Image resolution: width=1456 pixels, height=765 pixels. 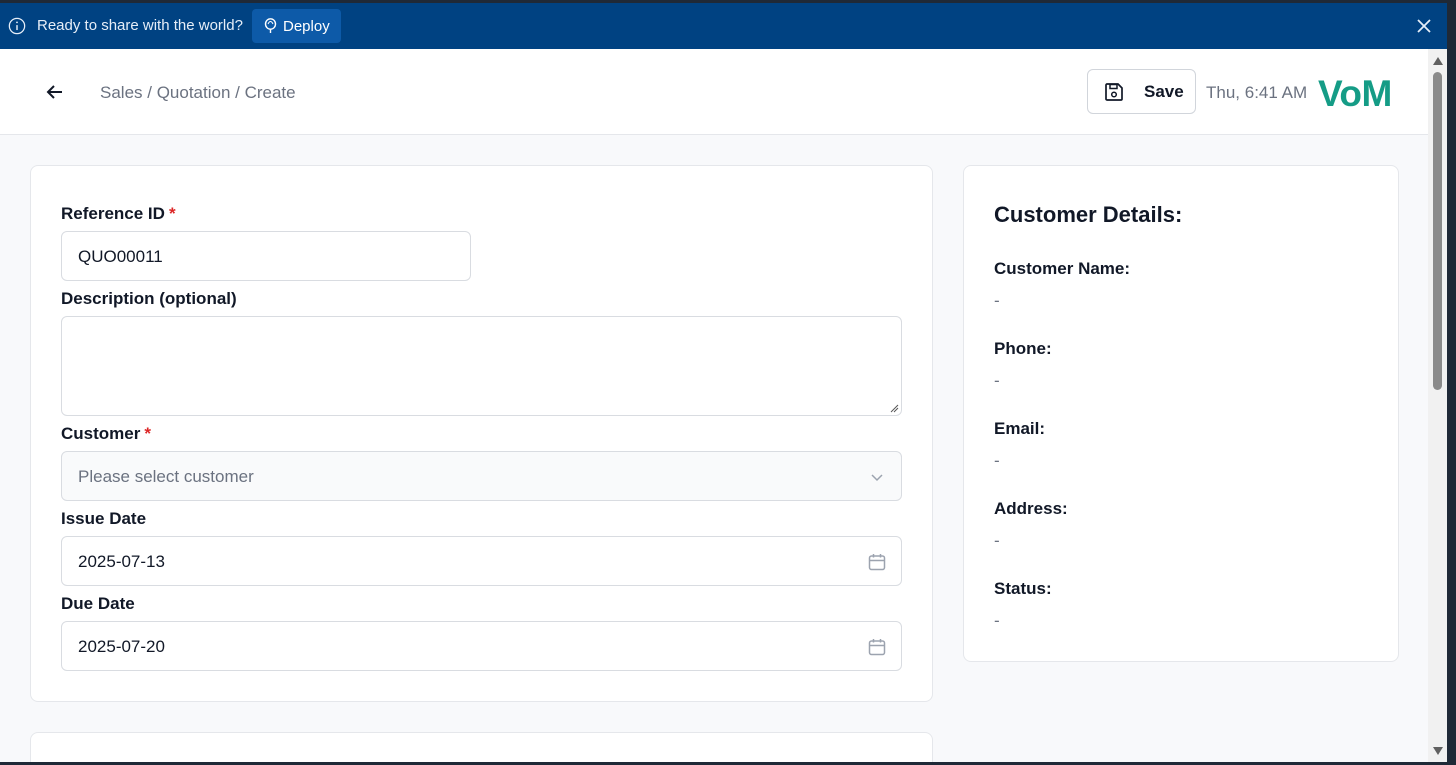 What do you see at coordinates (98, 603) in the screenshot?
I see `due-date-label: Due Date` at bounding box center [98, 603].